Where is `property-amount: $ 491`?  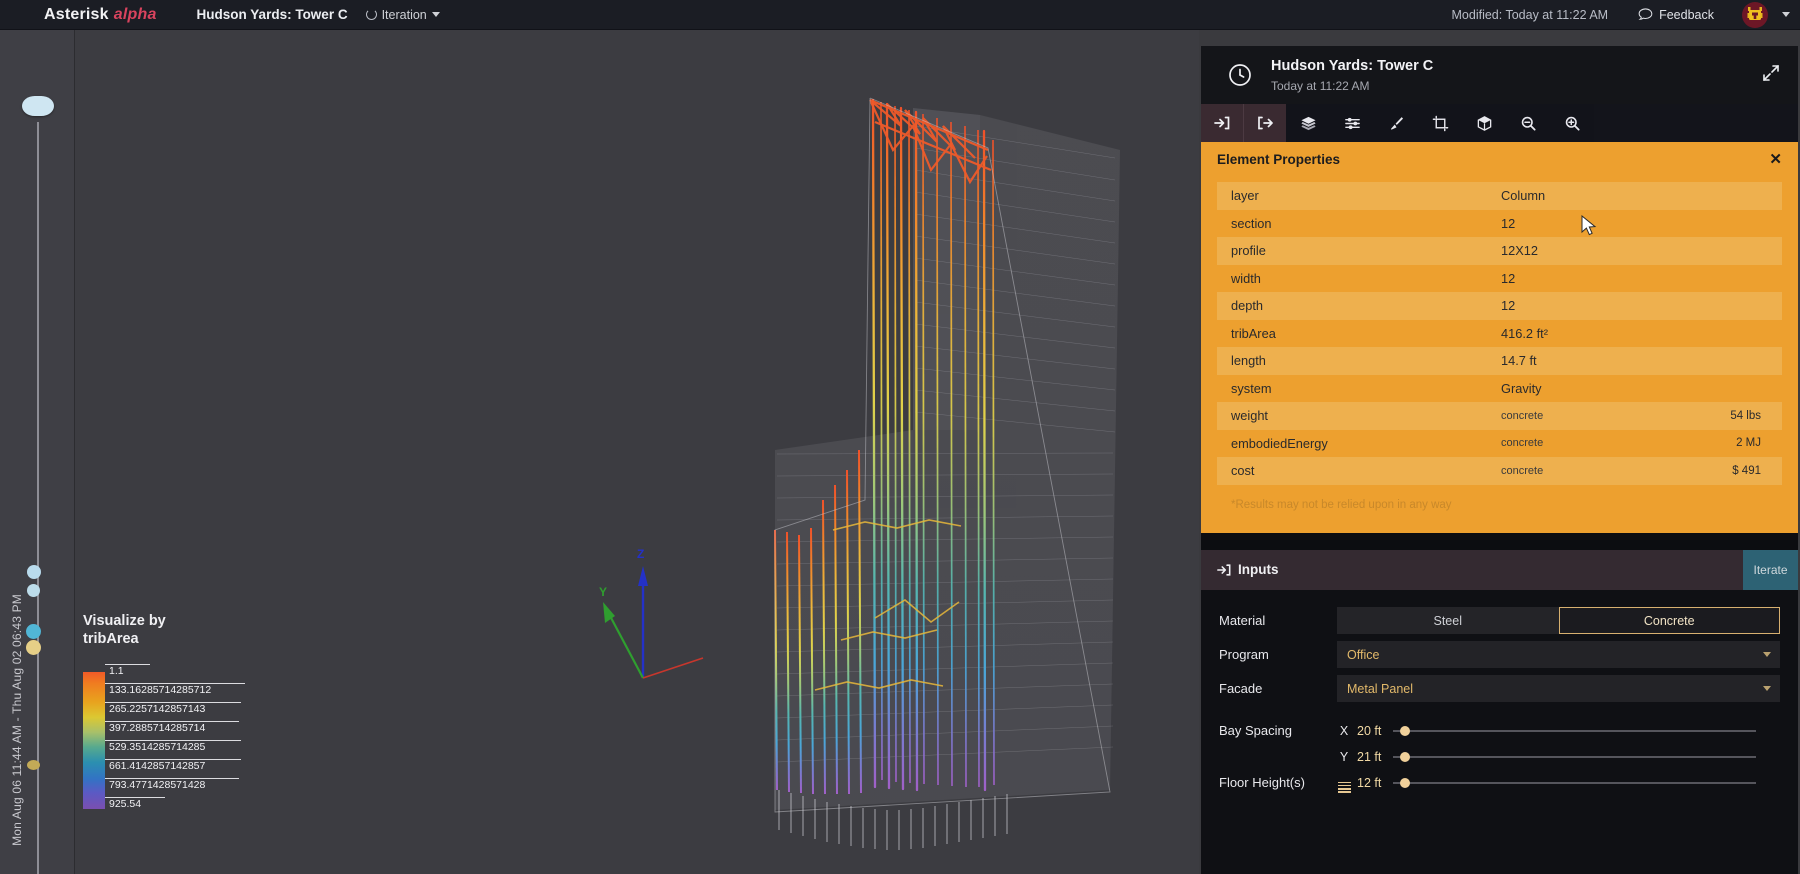 property-amount: $ 491 is located at coordinates (1746, 470).